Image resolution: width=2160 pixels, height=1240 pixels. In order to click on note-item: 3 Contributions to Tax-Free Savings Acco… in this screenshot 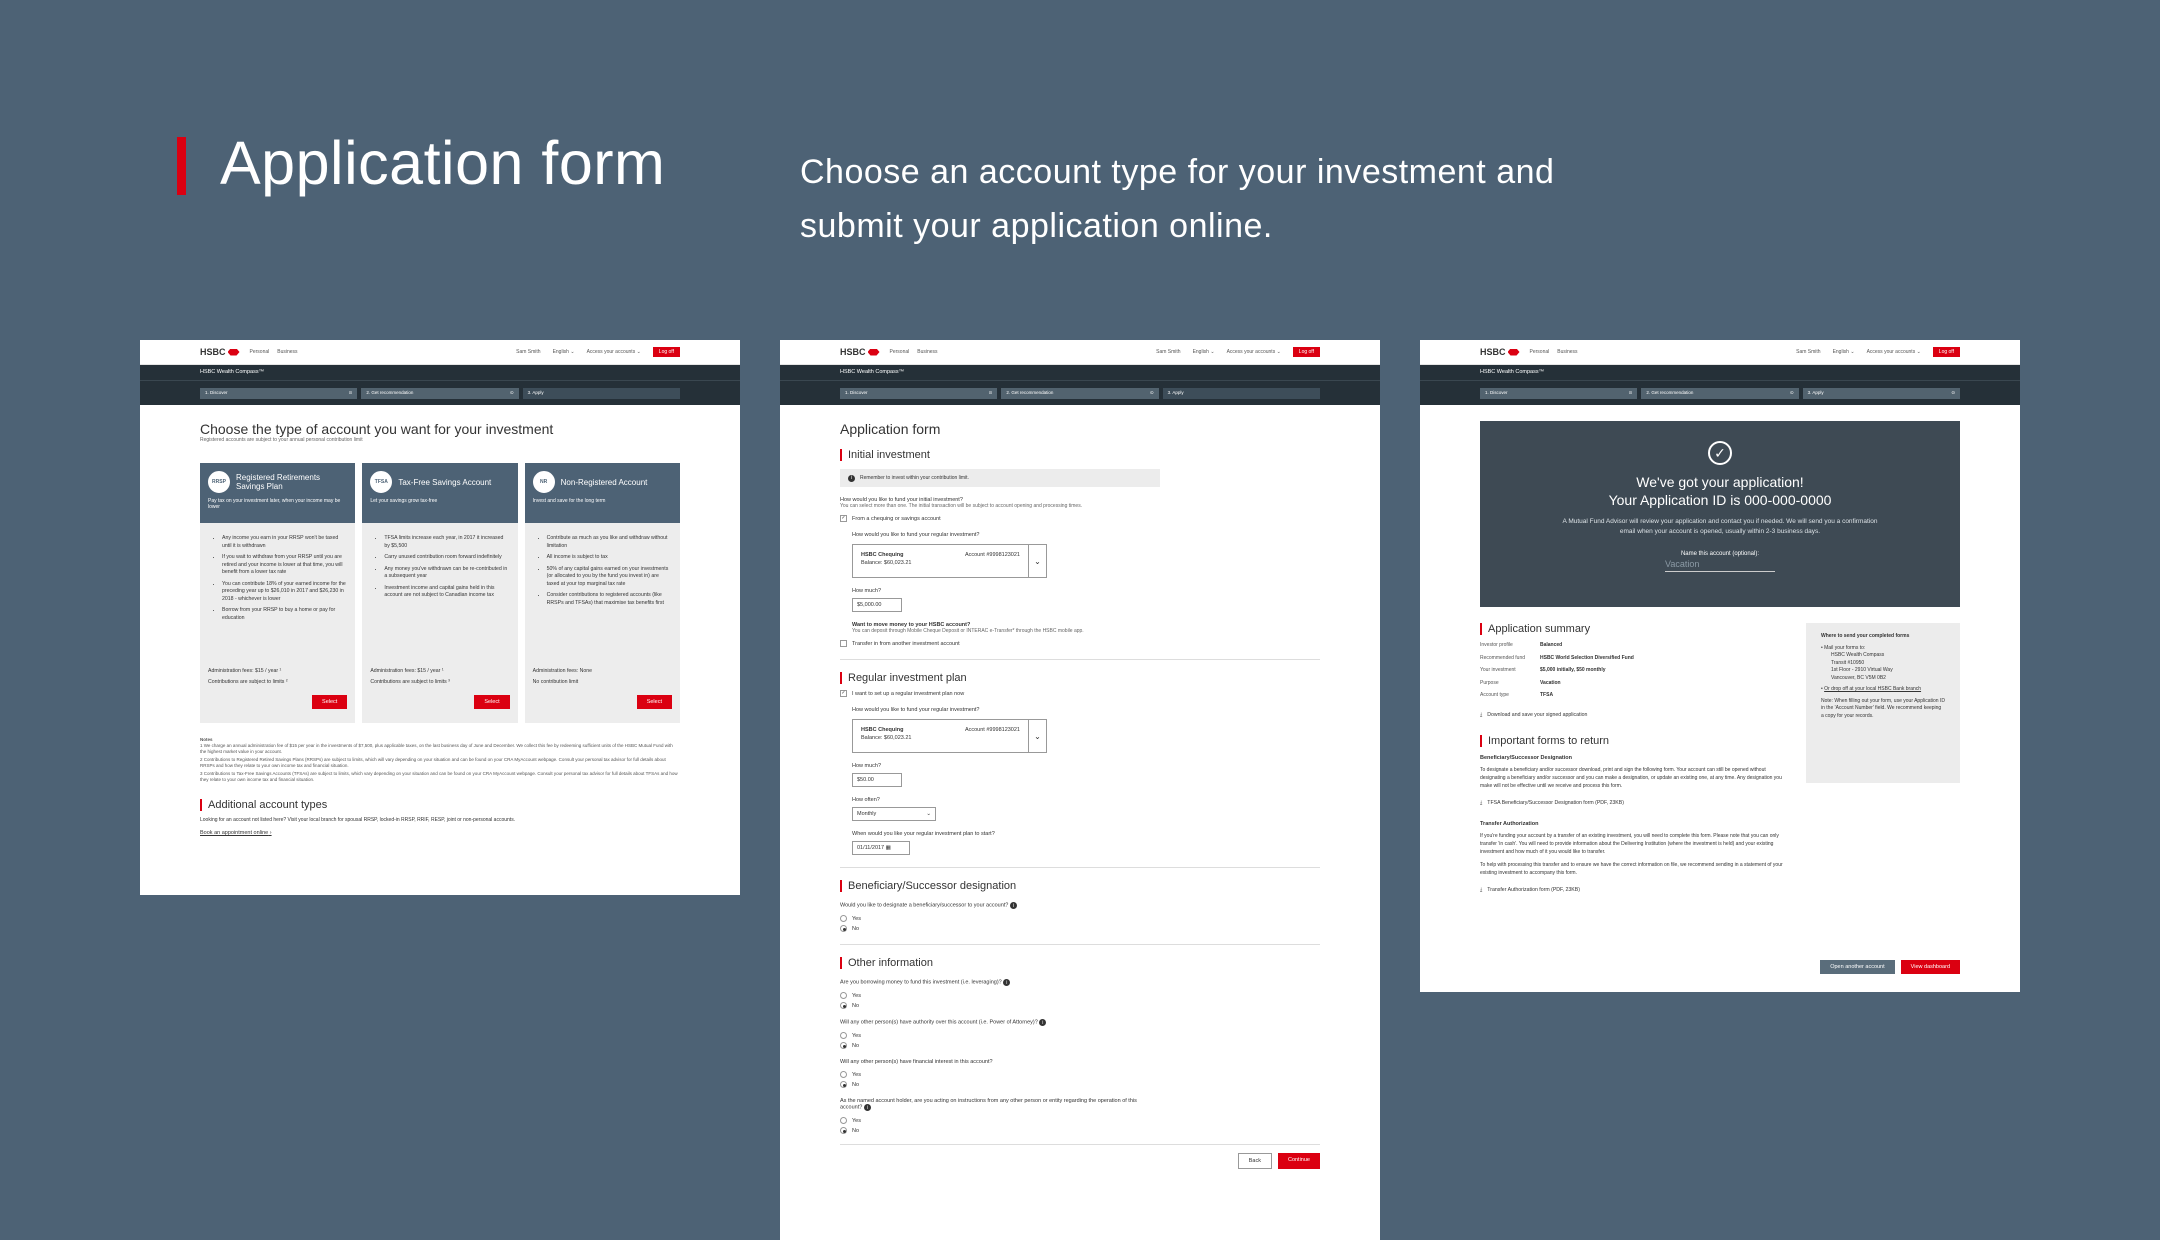, I will do `click(439, 776)`.